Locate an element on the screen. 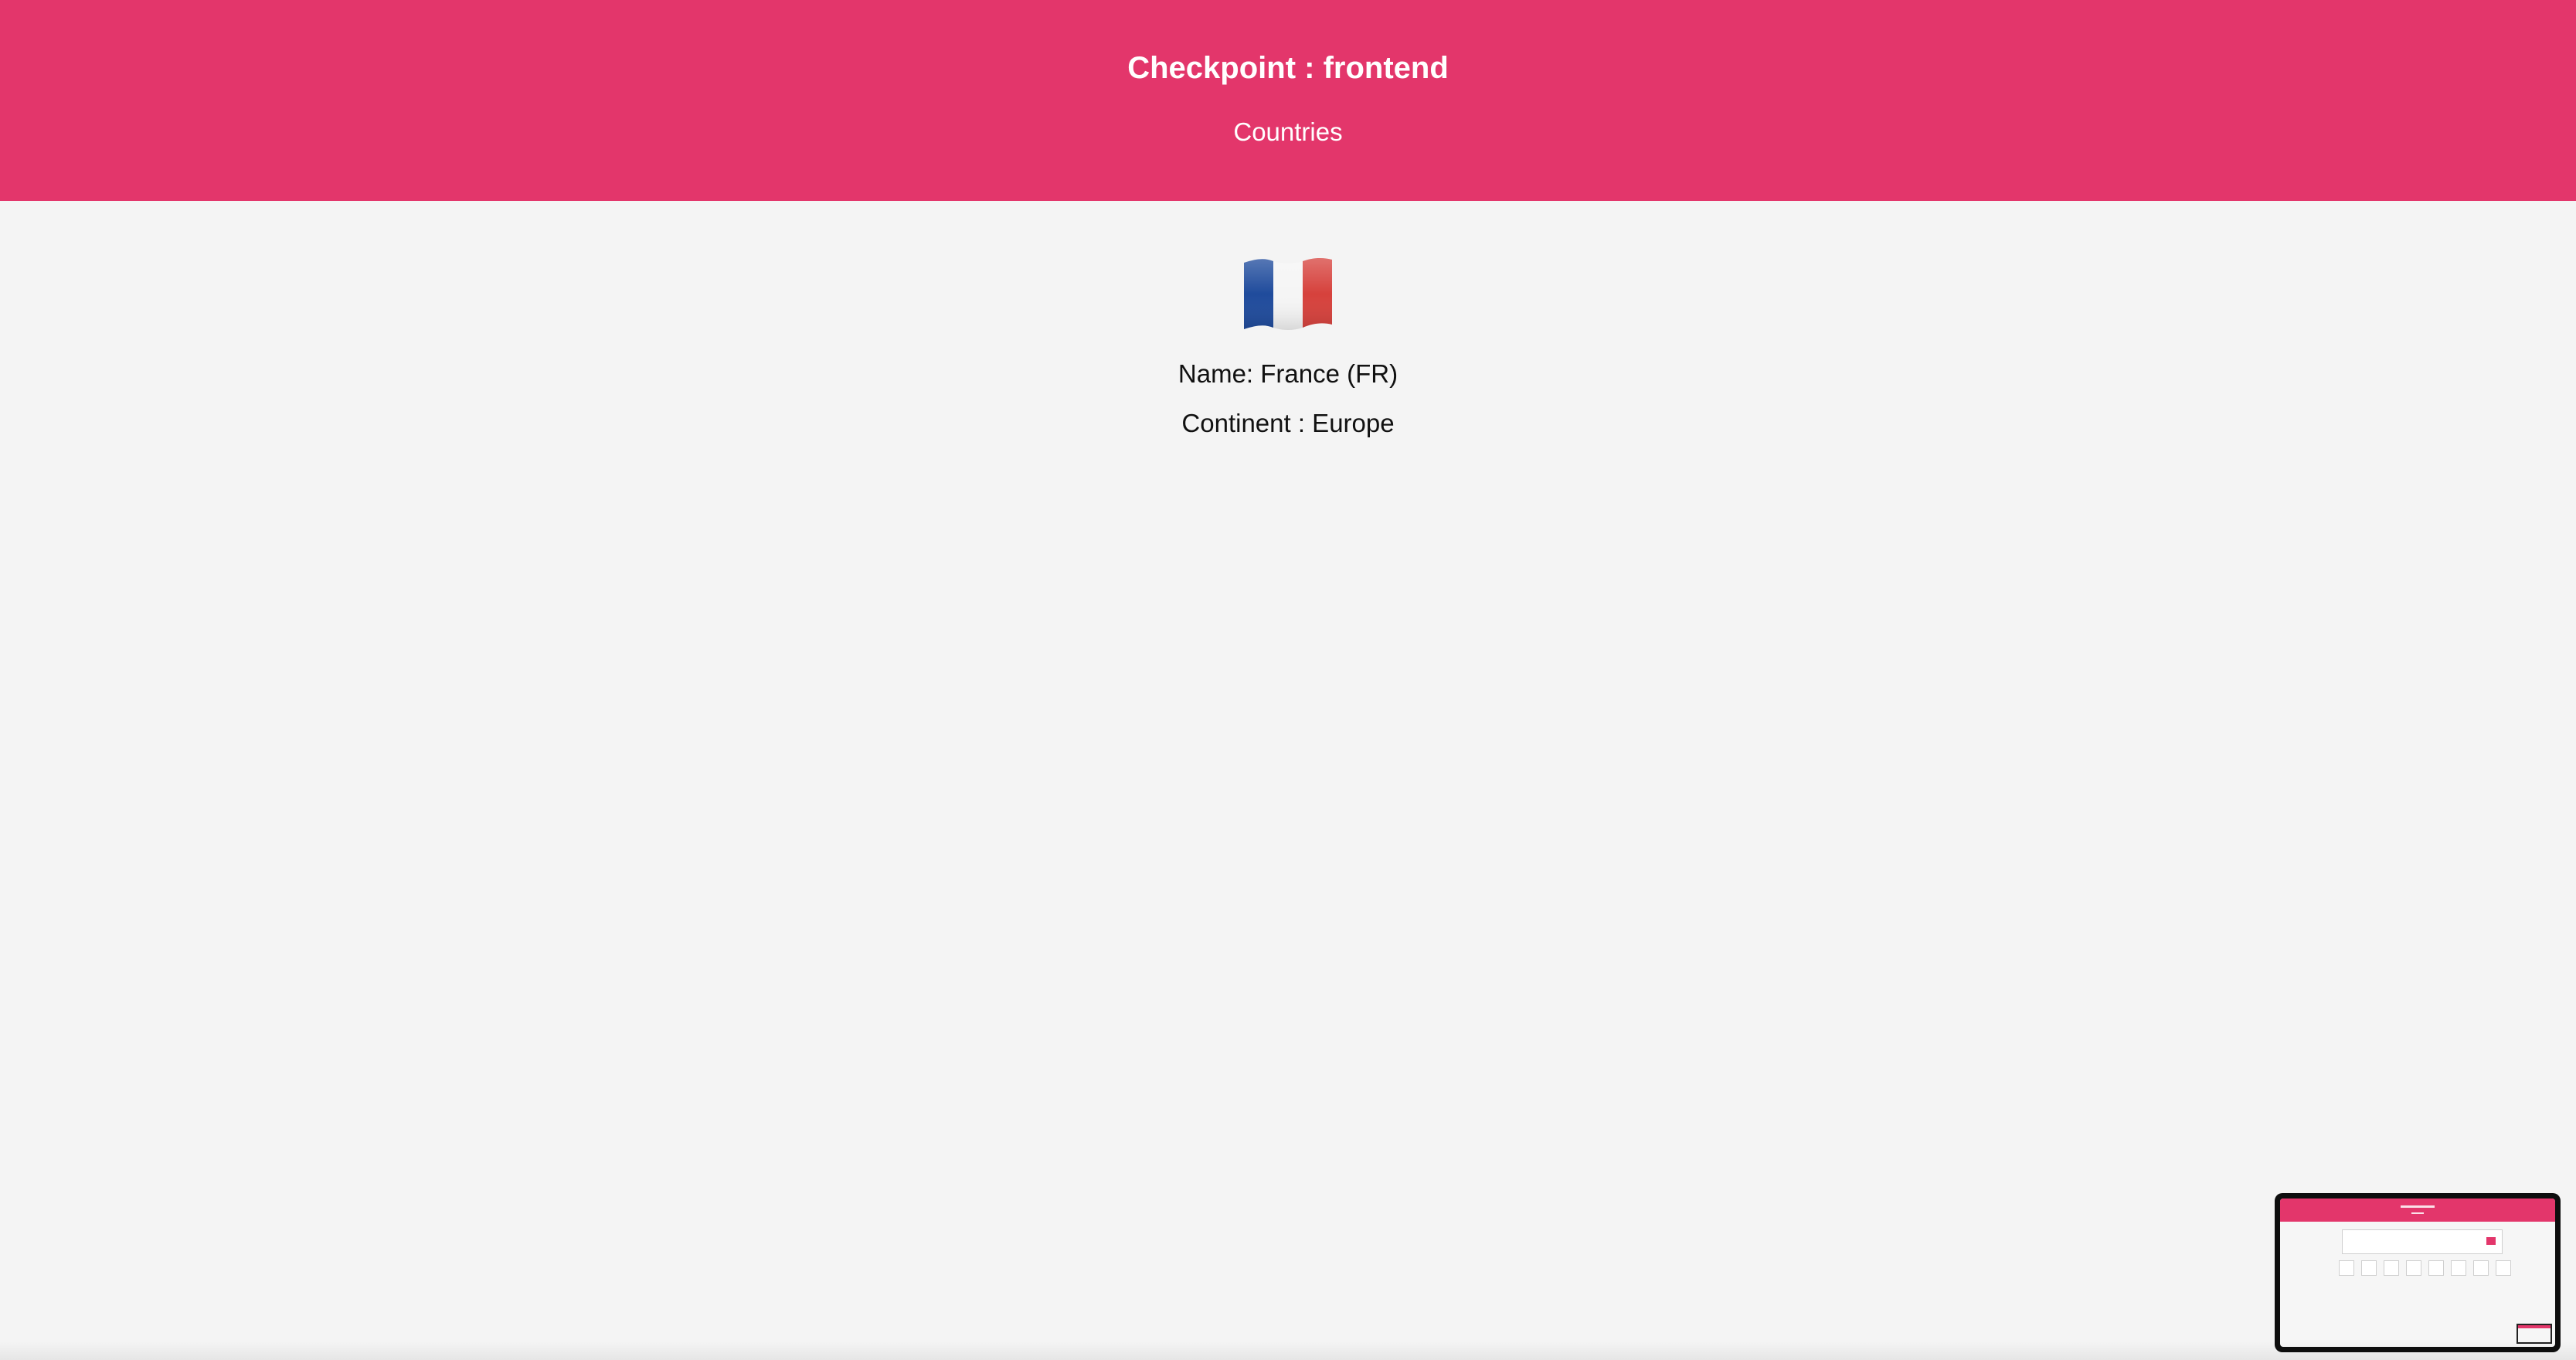 This screenshot has width=2576, height=1360. app-header: Checkpoint : frontend Countries is located at coordinates (1288, 100).